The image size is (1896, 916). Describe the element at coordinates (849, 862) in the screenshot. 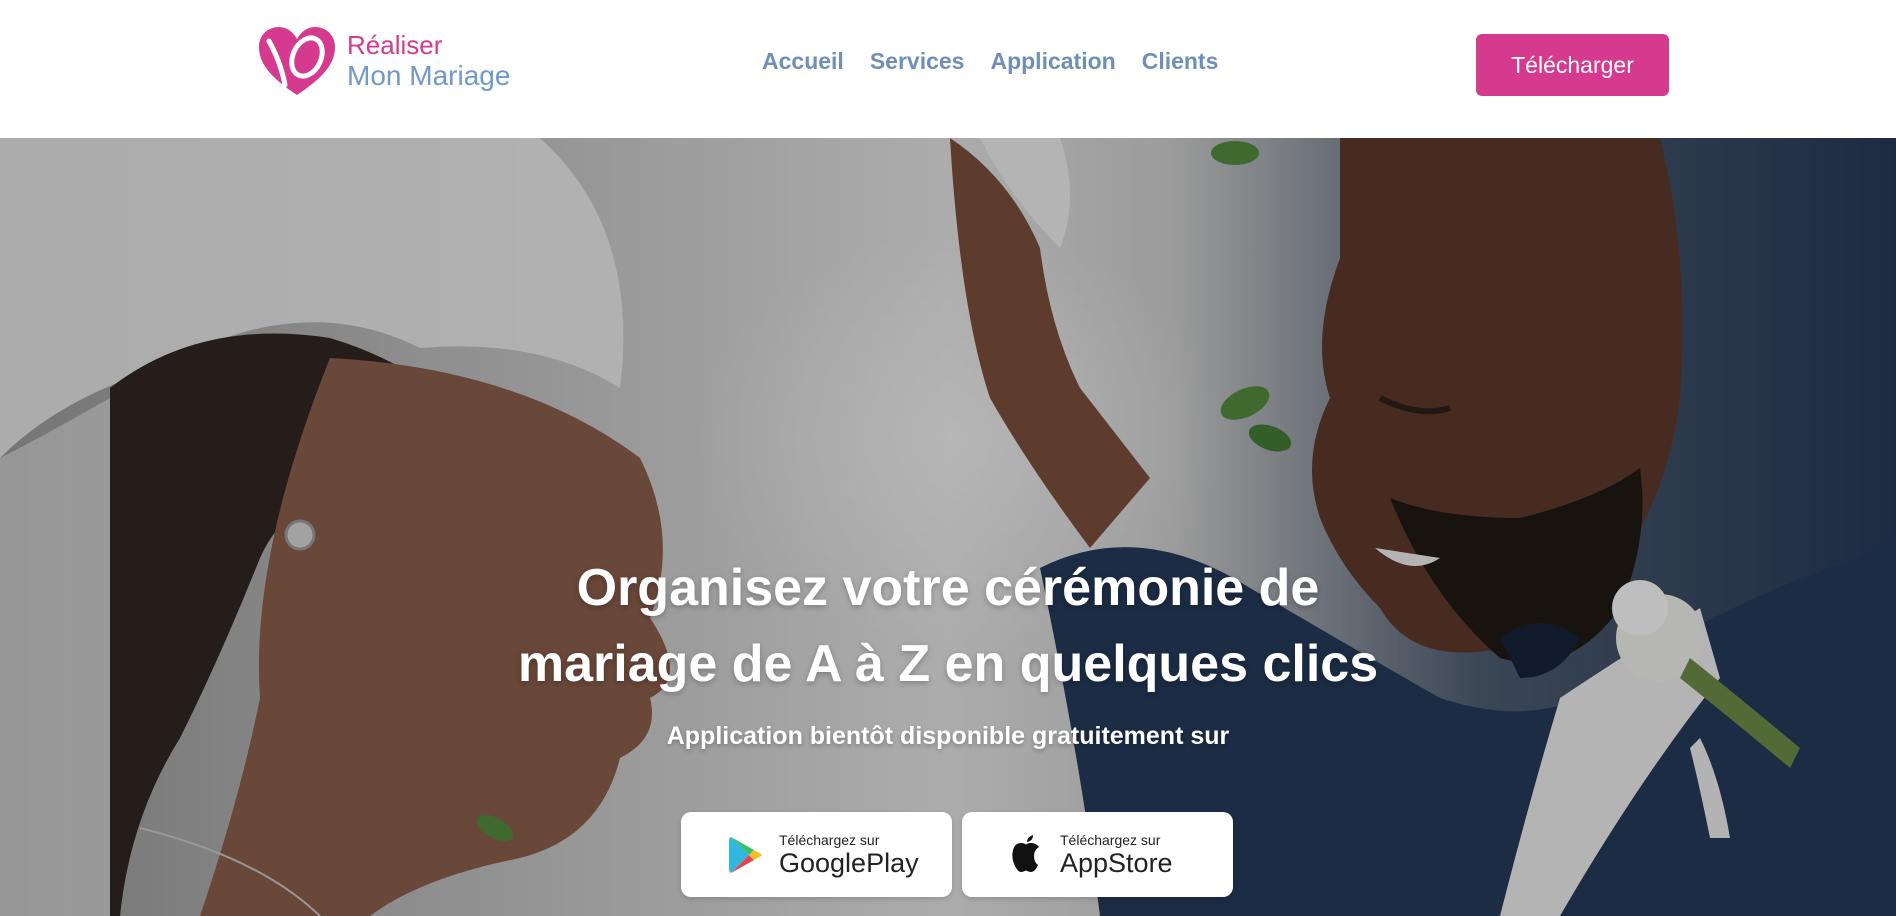

I see `google-play-big-label: GooglePlay` at that location.